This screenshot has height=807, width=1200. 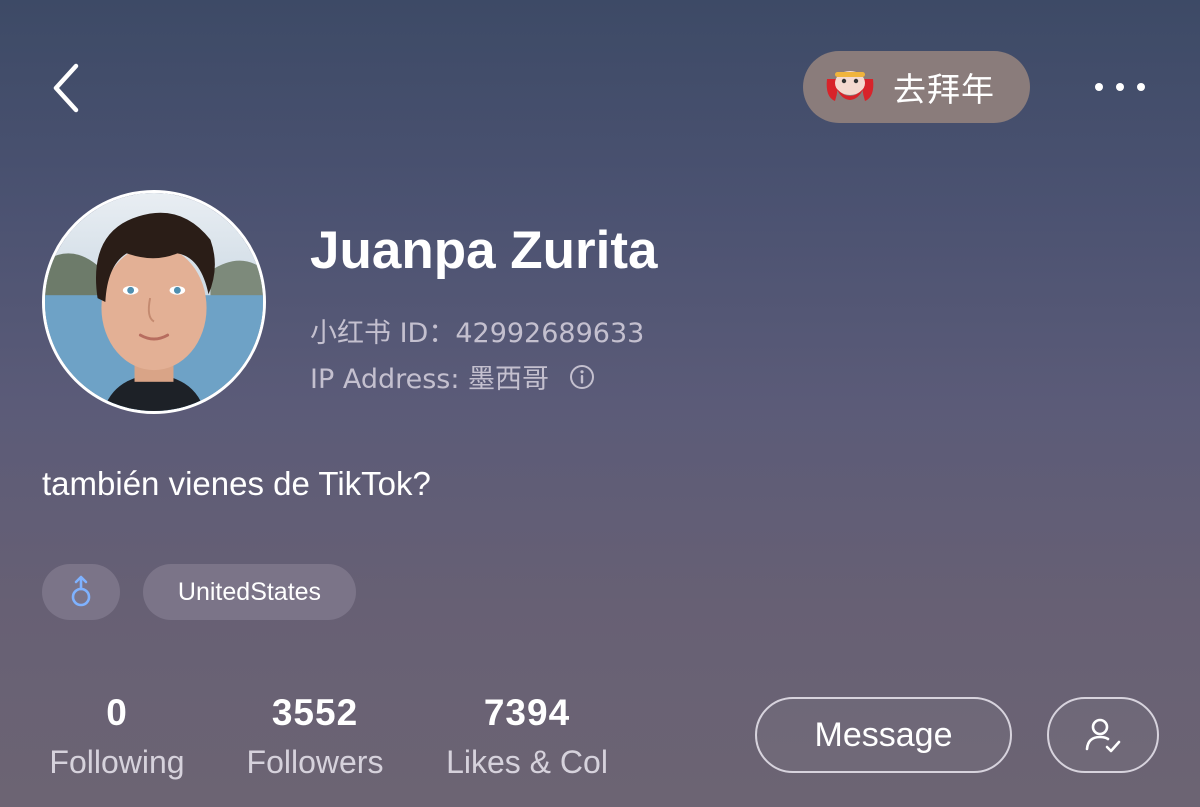 I want to click on new-year-greeting-button: 去拜年, so click(x=916, y=87).